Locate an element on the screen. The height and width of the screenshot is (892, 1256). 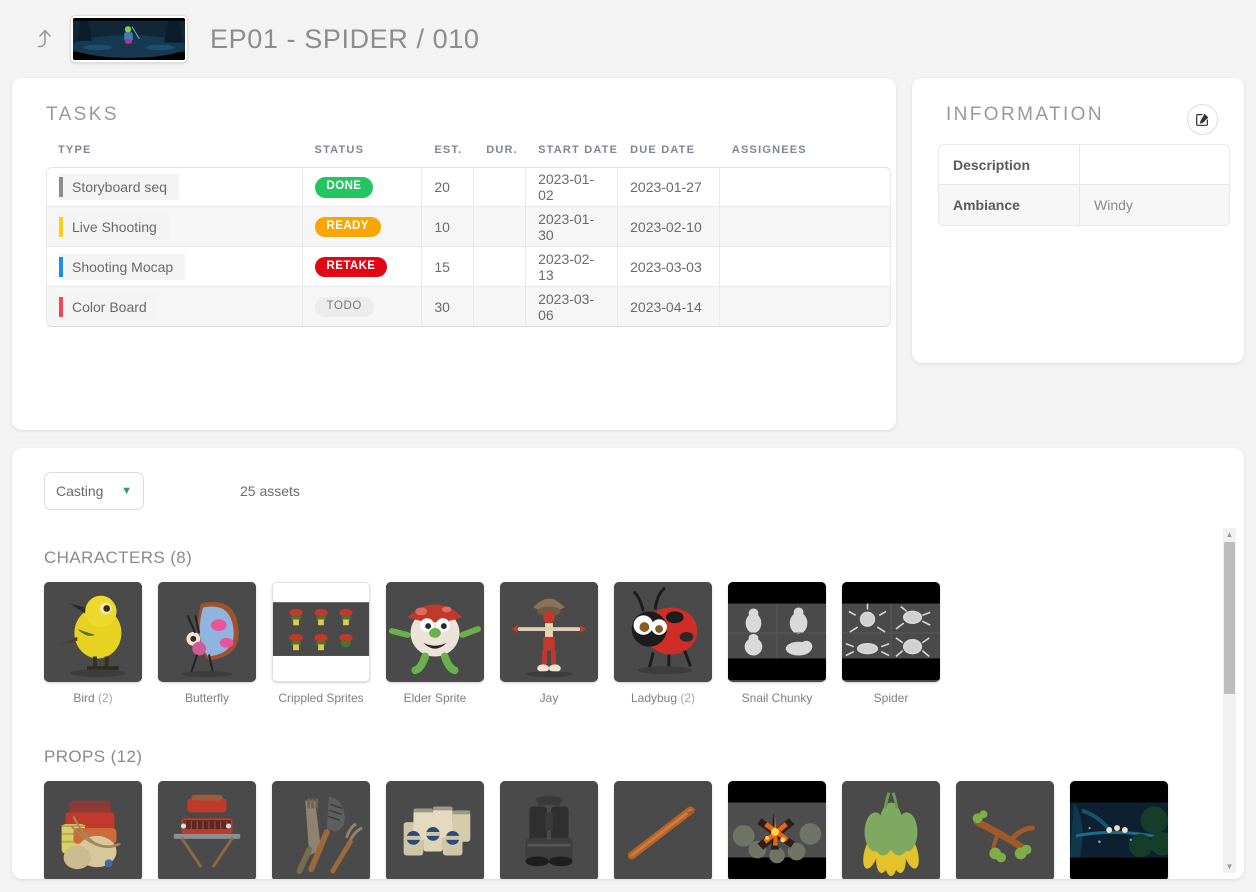
task-due-date-cell: 2023-01-27 is located at coordinates (669, 187).